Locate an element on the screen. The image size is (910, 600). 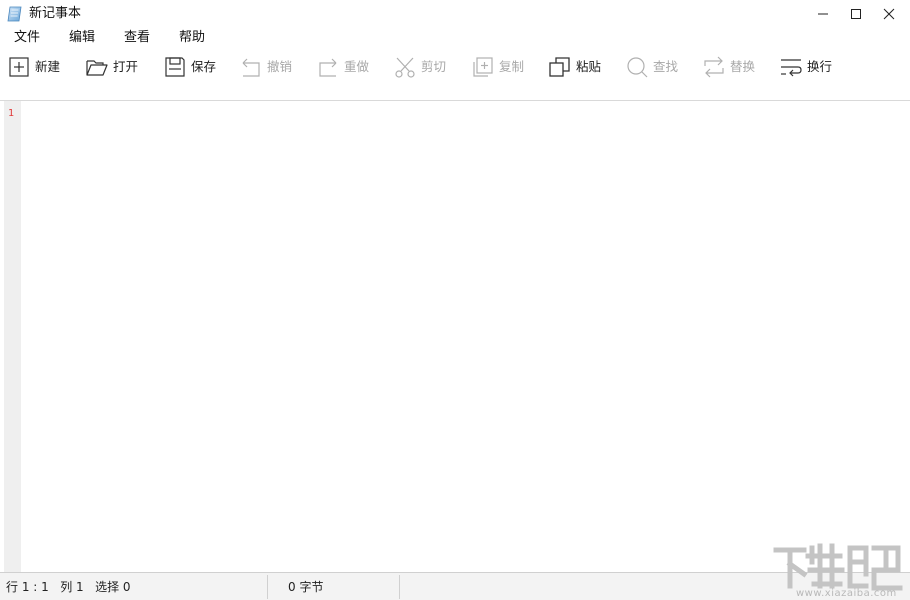
open-folder-icon is located at coordinates (97, 68).